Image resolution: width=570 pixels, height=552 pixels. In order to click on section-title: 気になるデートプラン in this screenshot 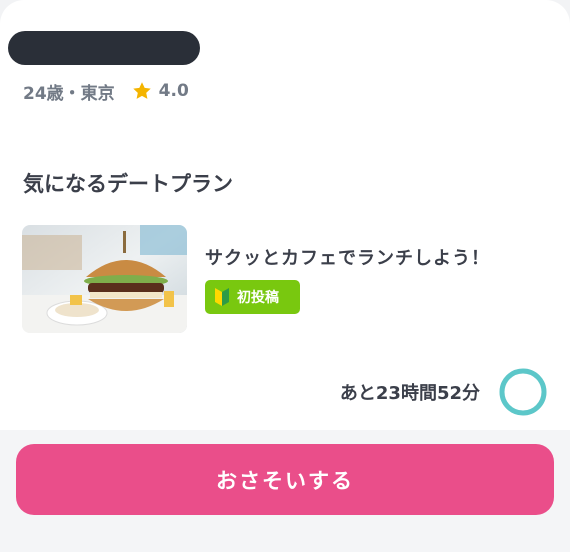, I will do `click(128, 184)`.